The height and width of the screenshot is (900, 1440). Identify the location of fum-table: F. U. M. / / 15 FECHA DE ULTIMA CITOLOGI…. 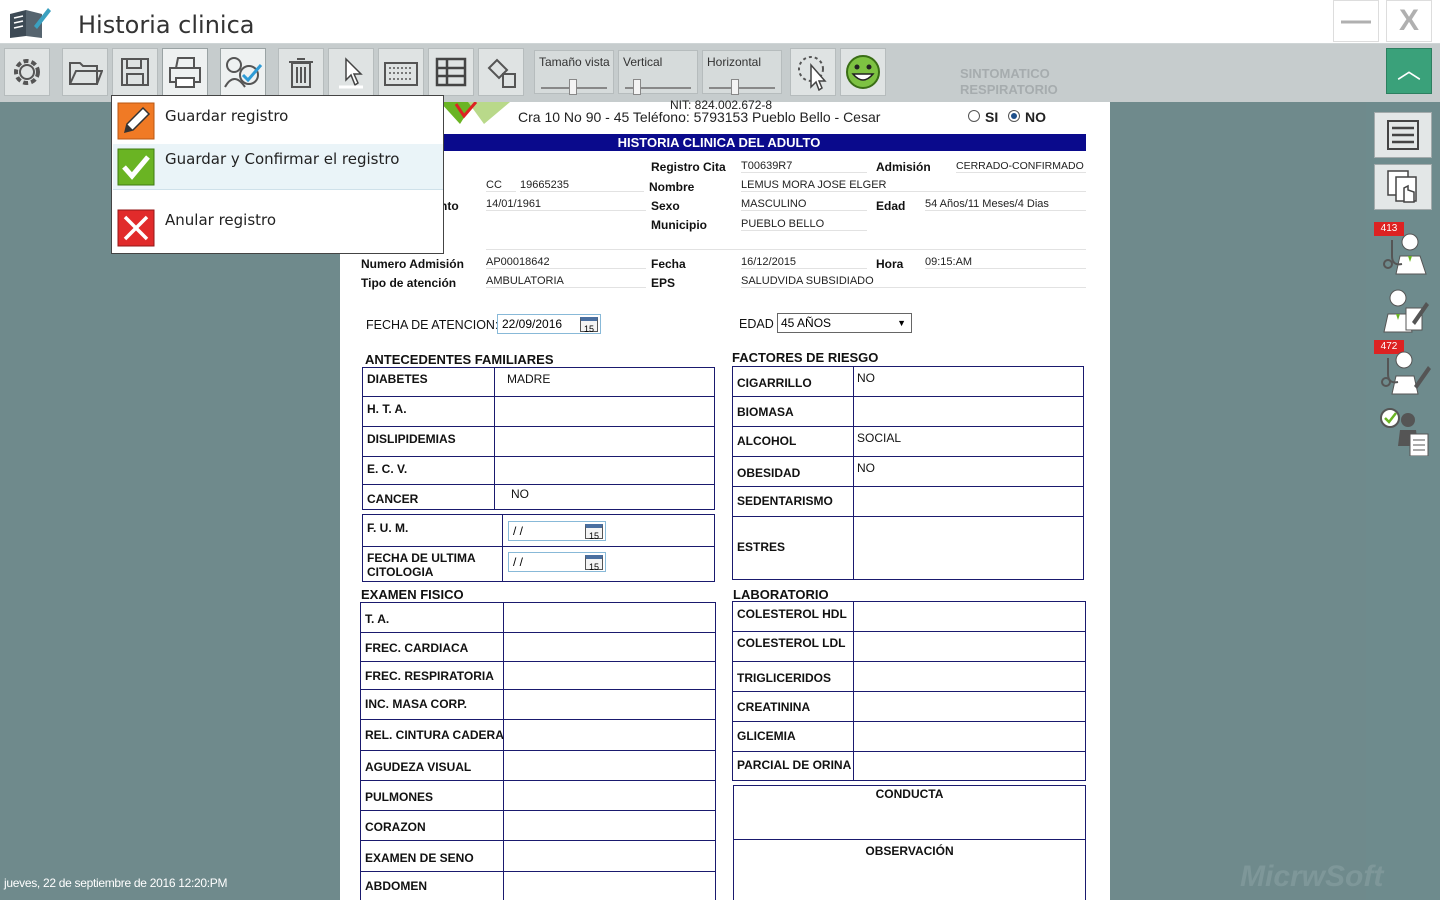
(538, 548).